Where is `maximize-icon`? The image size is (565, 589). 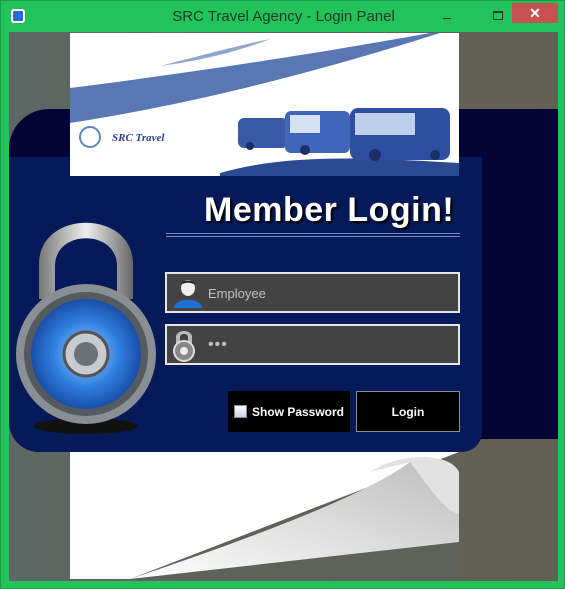
maximize-icon is located at coordinates (498, 15).